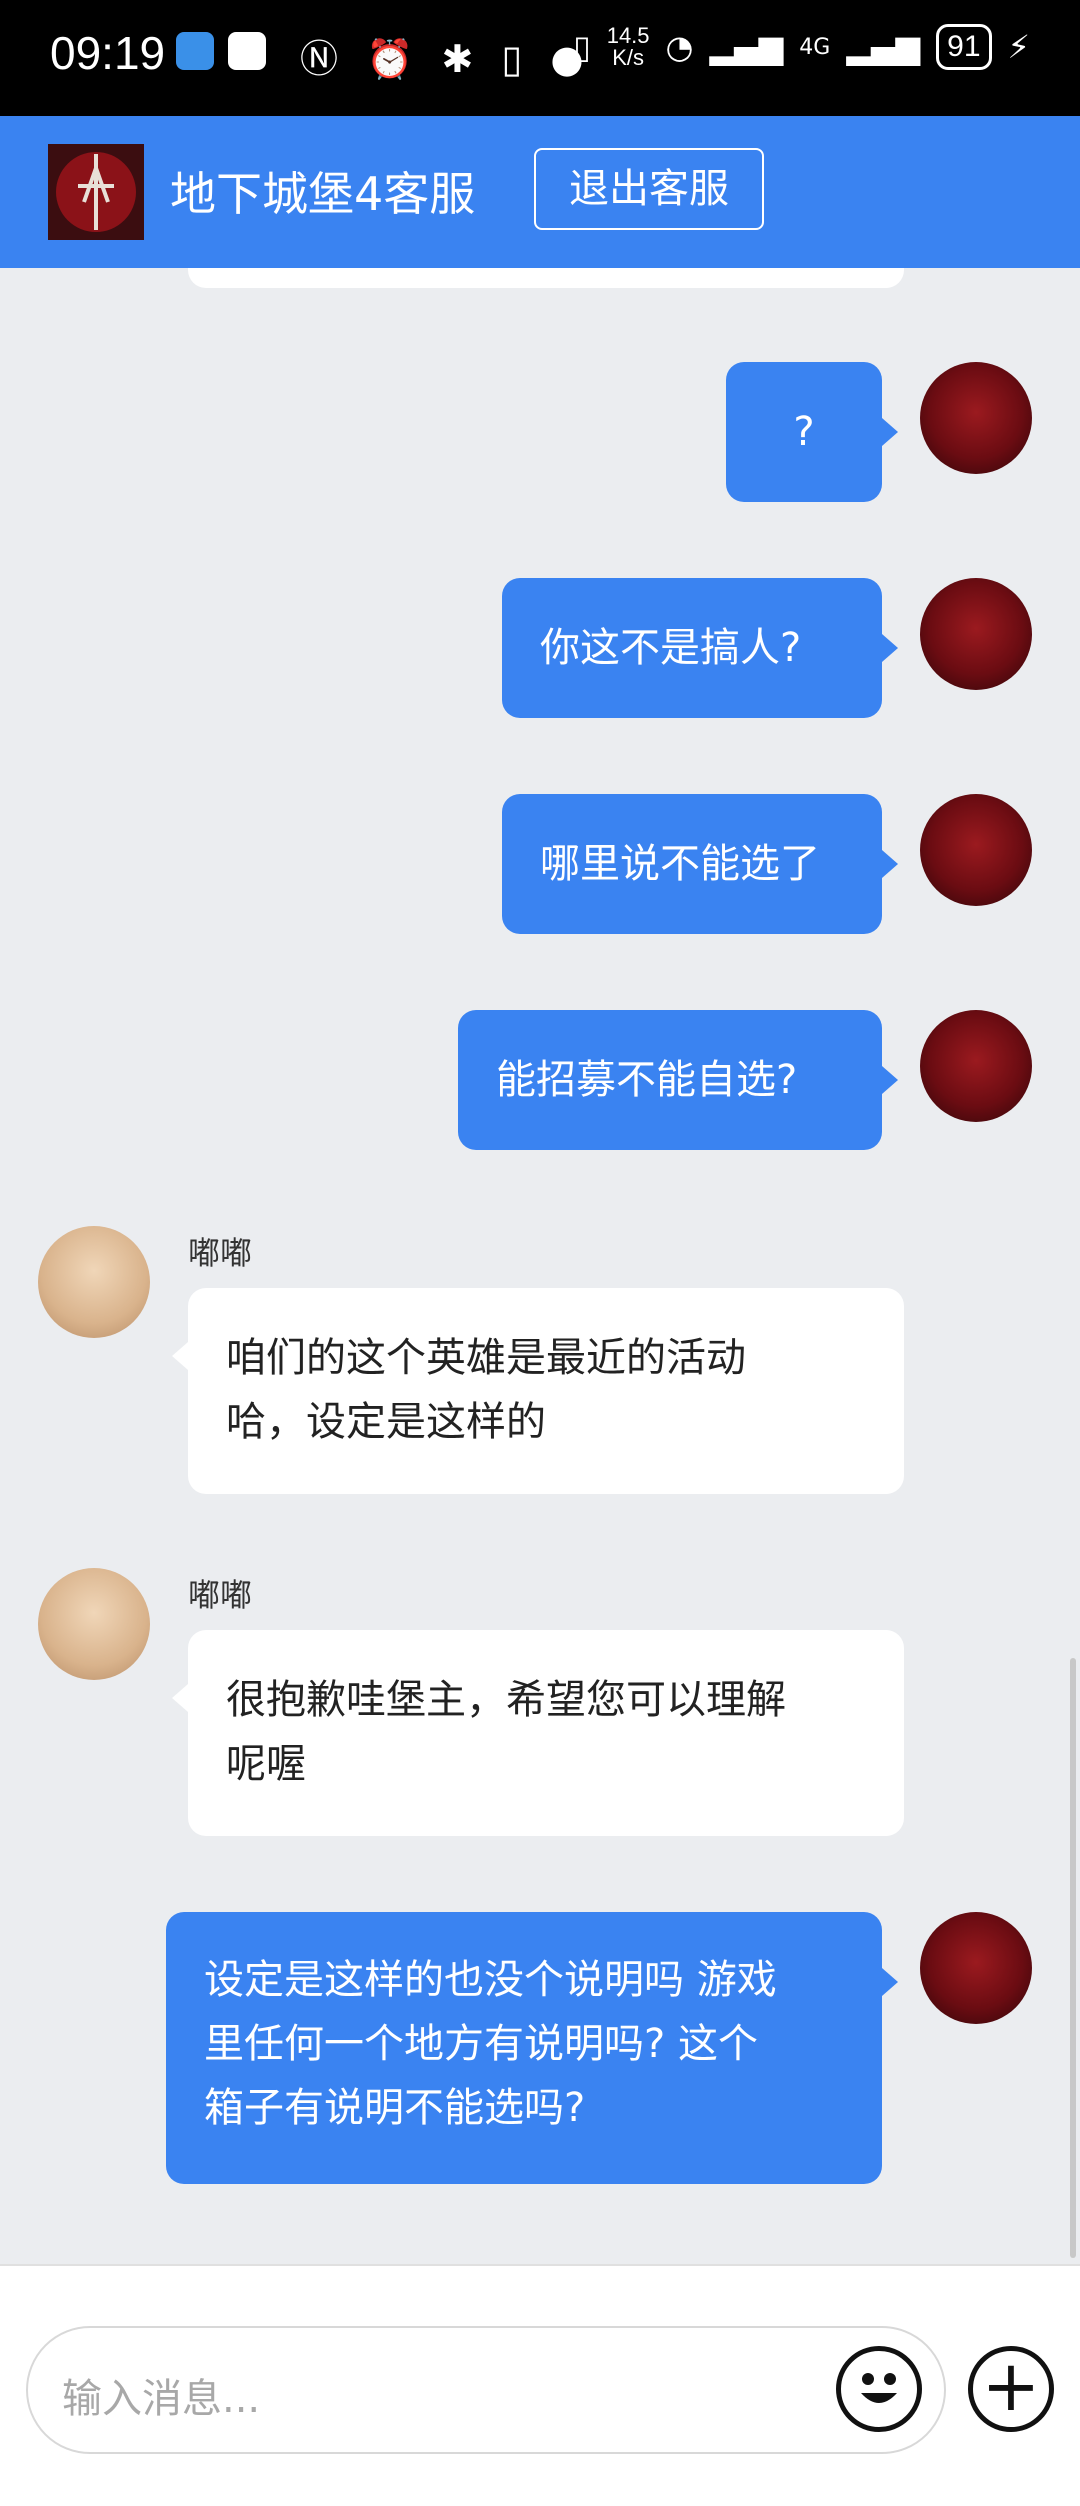  Describe the element at coordinates (546, 1391) in the screenshot. I see `agent-message-bubble: 咱们的这个英雄是最近的活动 哈，设定是这样的` at that location.